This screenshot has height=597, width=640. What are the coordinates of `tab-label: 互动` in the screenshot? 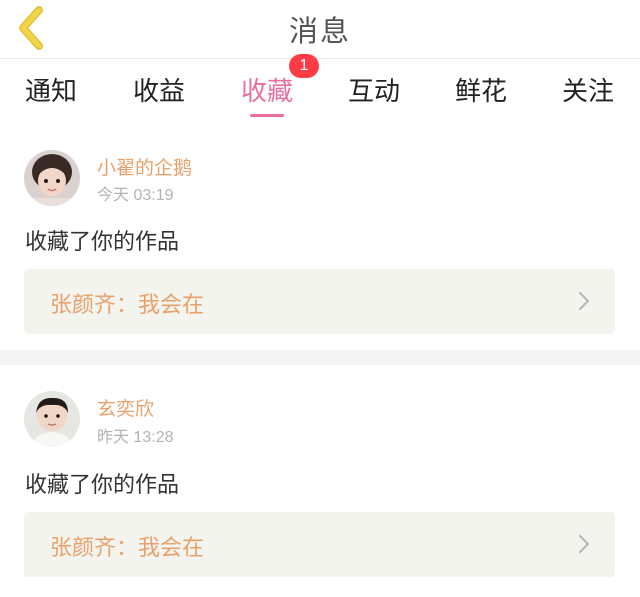 It's located at (373, 92).